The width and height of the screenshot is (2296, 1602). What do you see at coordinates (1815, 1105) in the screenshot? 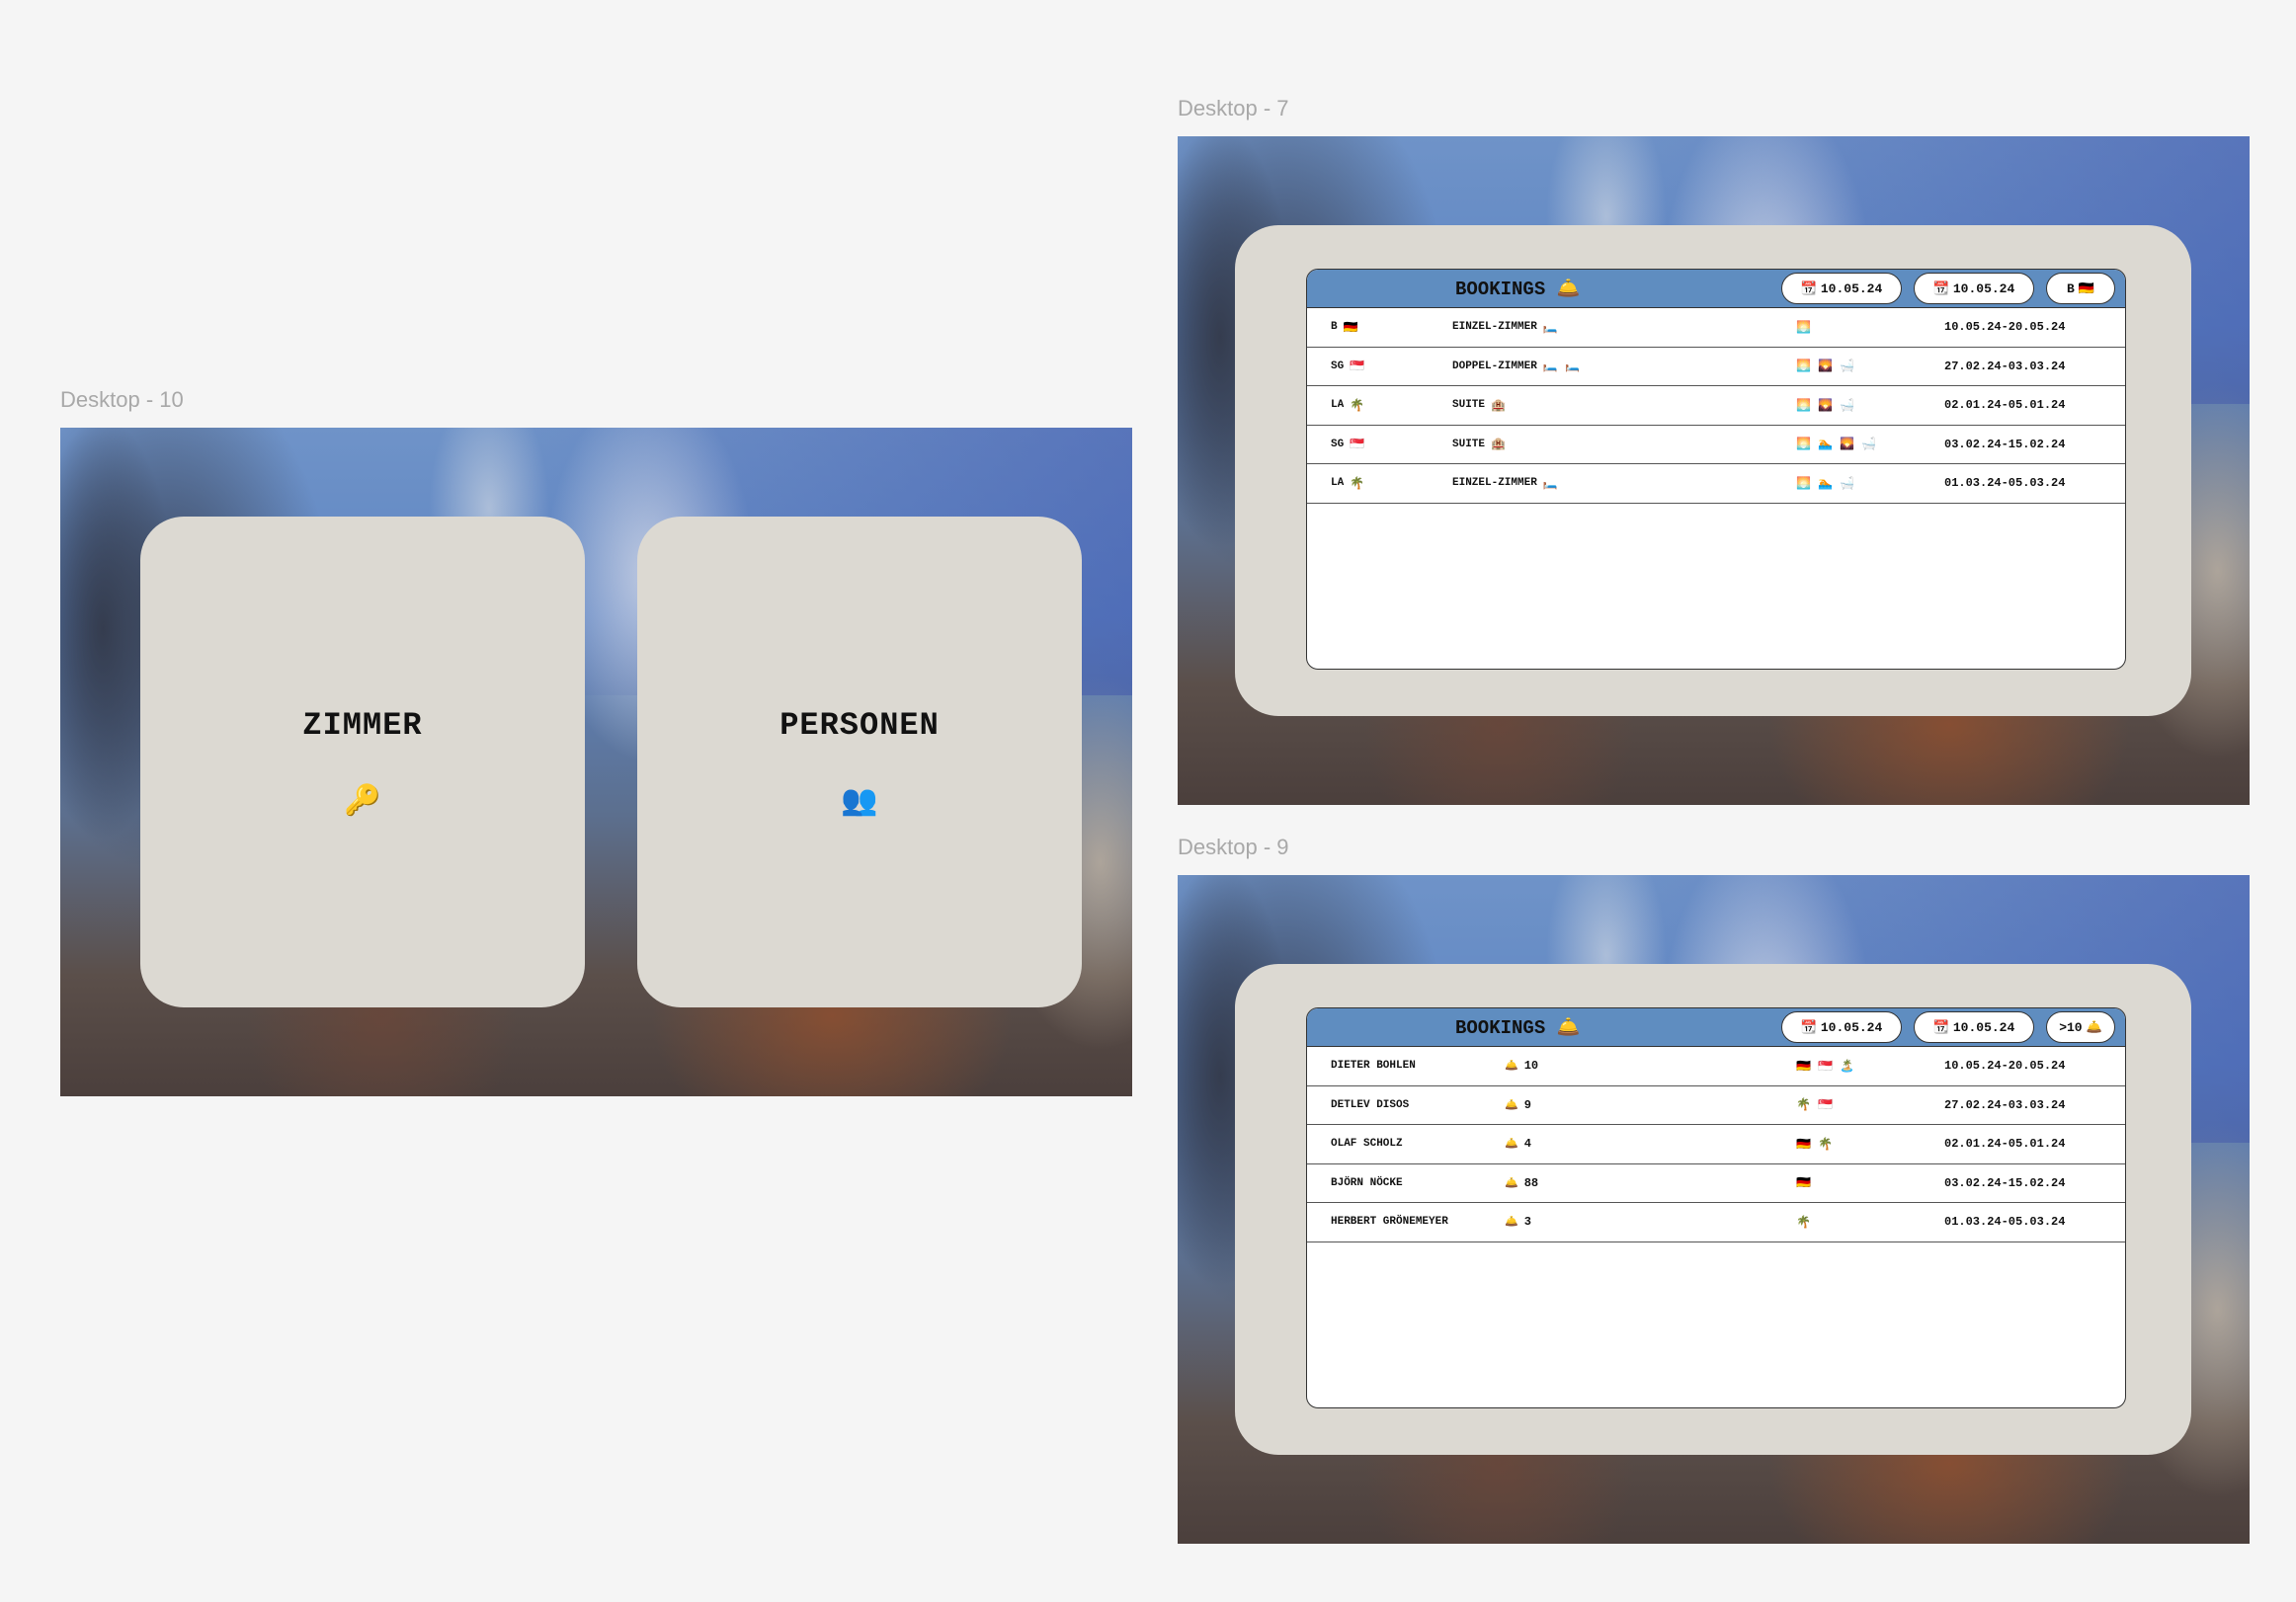
I see `place-icons: 🌴 🇸🇬` at bounding box center [1815, 1105].